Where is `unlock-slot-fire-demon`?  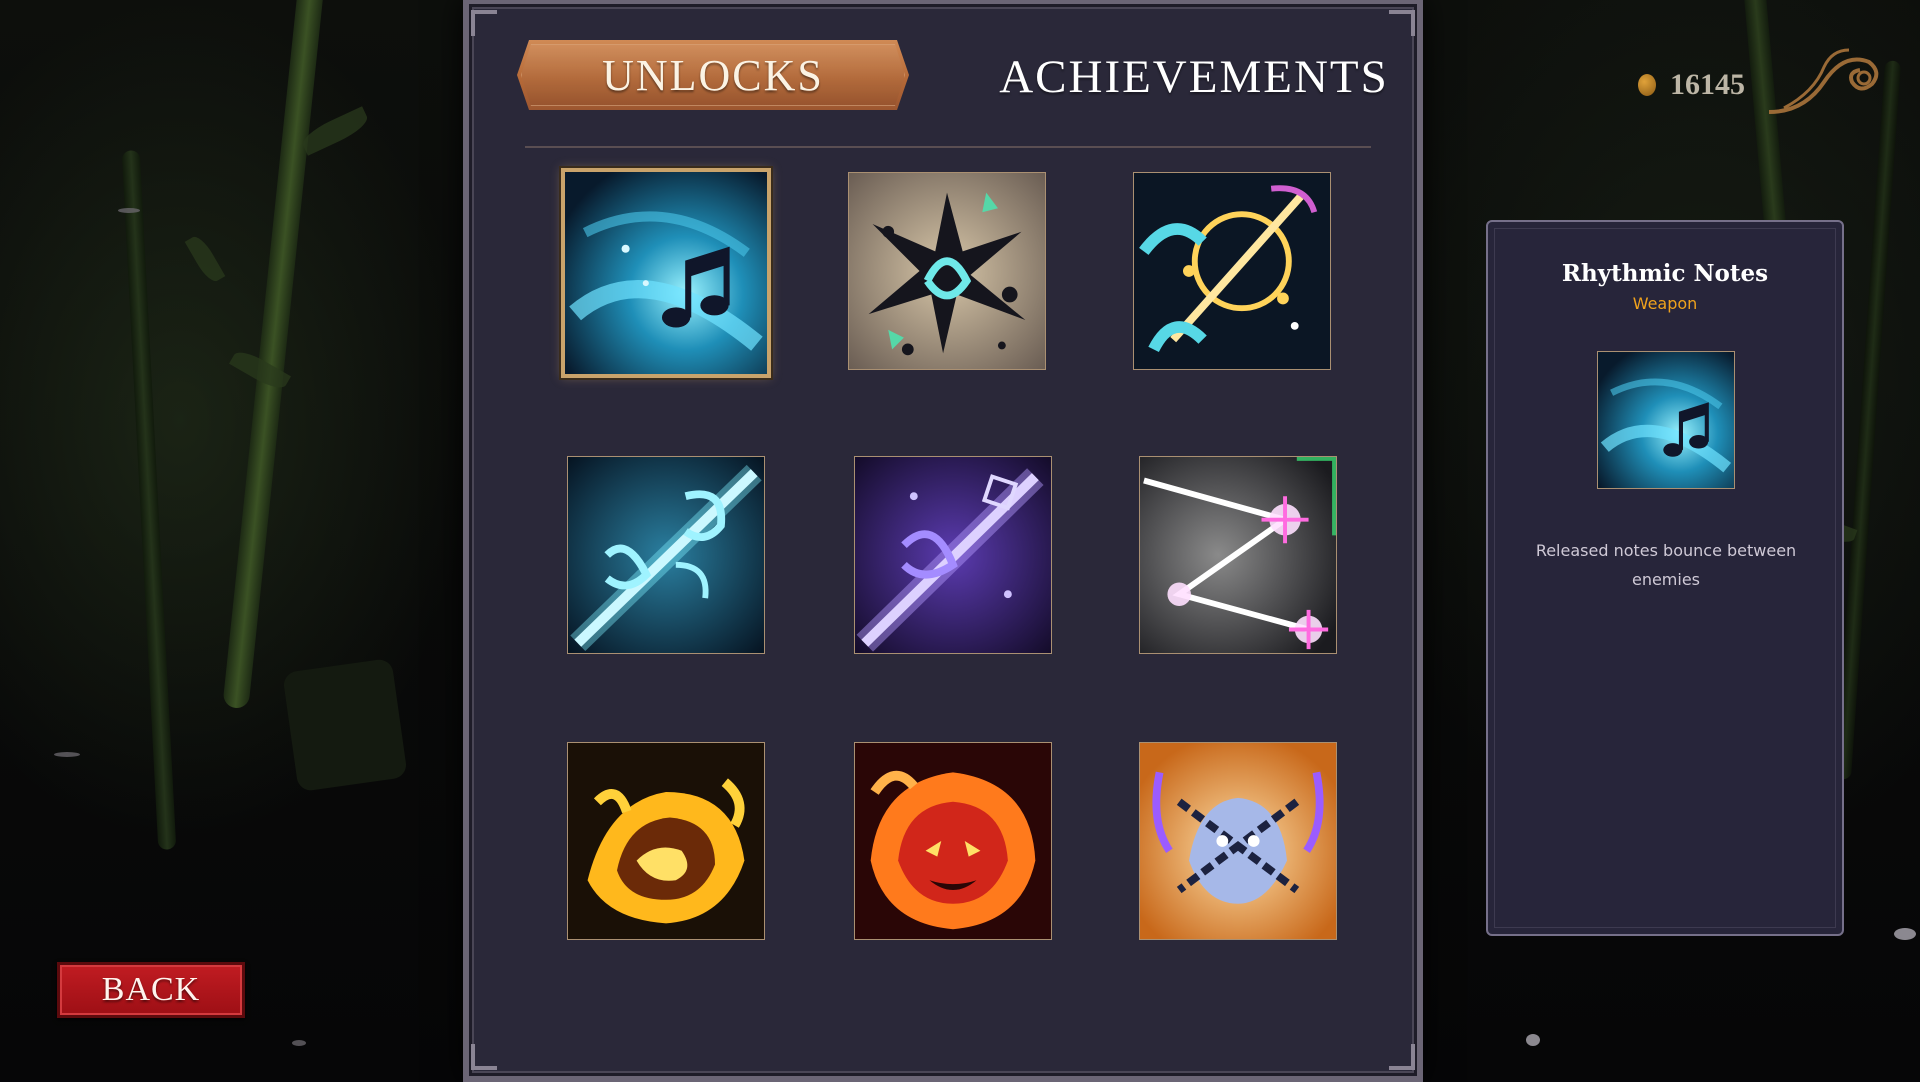 unlock-slot-fire-demon is located at coordinates (953, 841).